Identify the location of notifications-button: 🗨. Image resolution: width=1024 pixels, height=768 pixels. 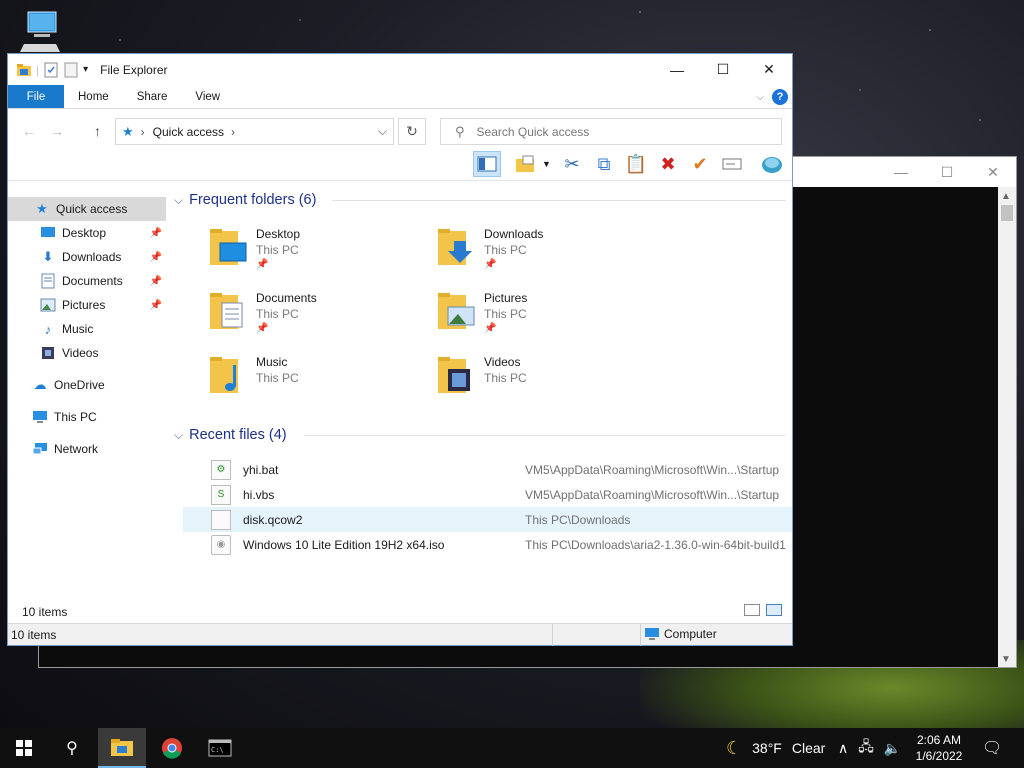
(992, 748).